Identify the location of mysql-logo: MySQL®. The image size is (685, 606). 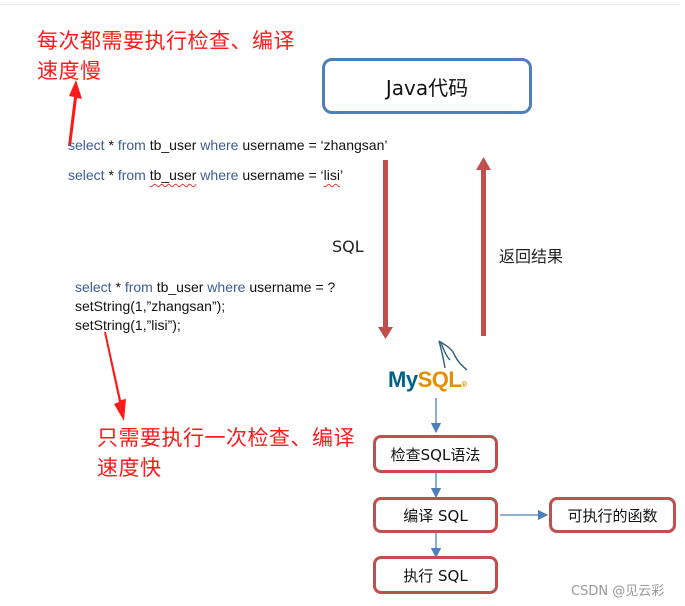
(433, 367).